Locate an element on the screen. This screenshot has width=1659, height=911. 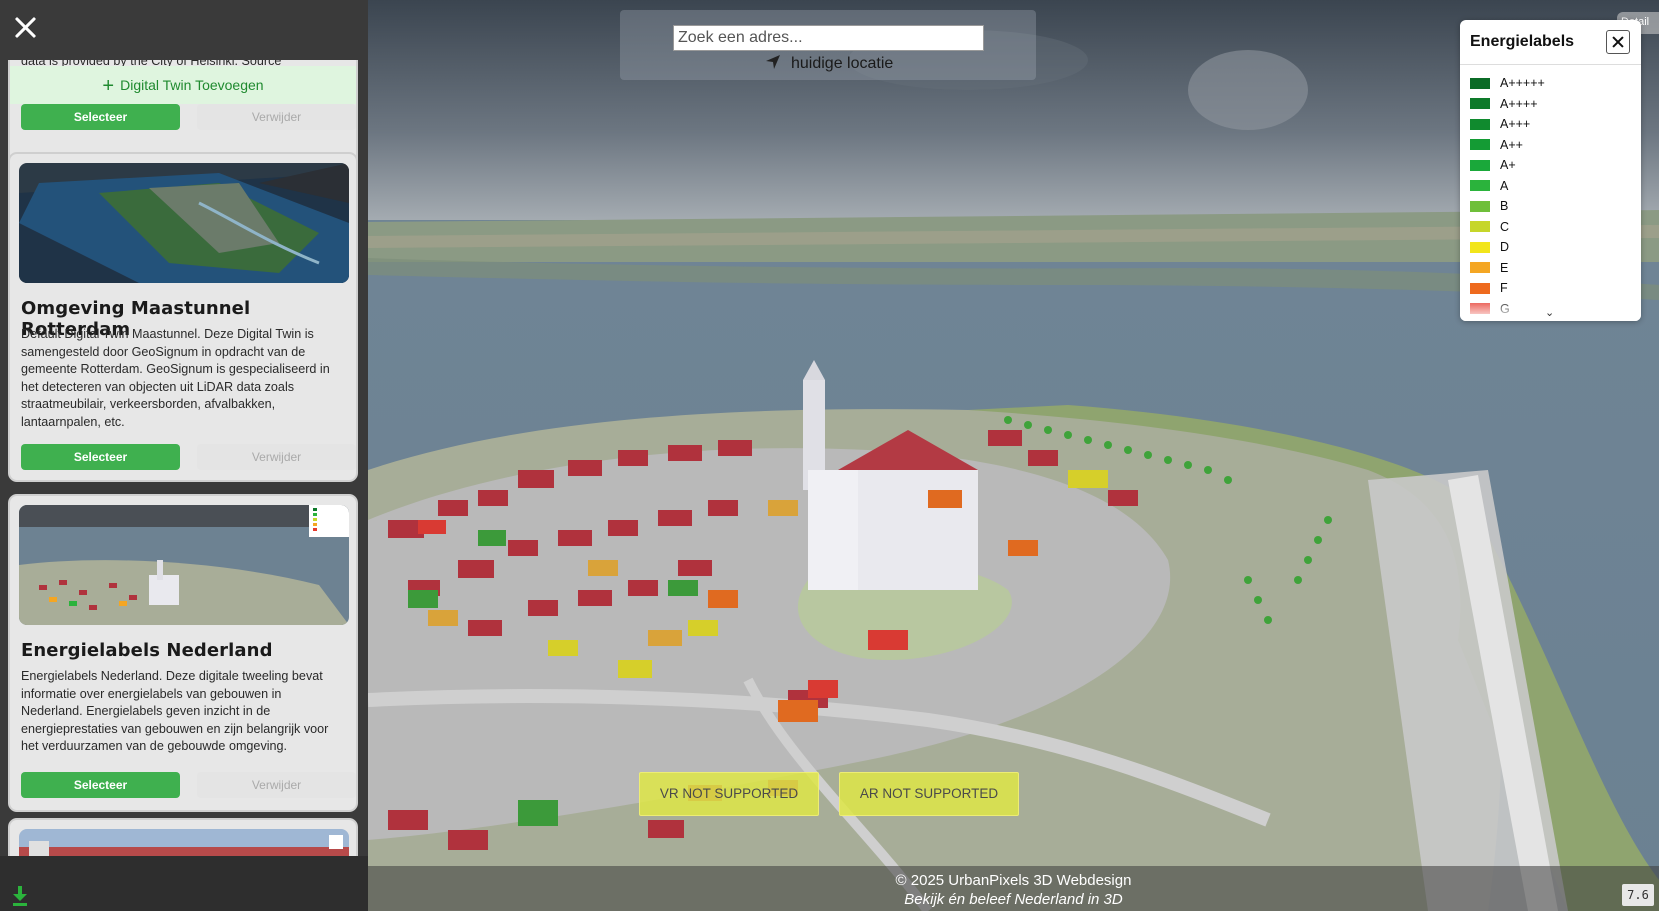
legend-label: A+++++ is located at coordinates (1522, 83).